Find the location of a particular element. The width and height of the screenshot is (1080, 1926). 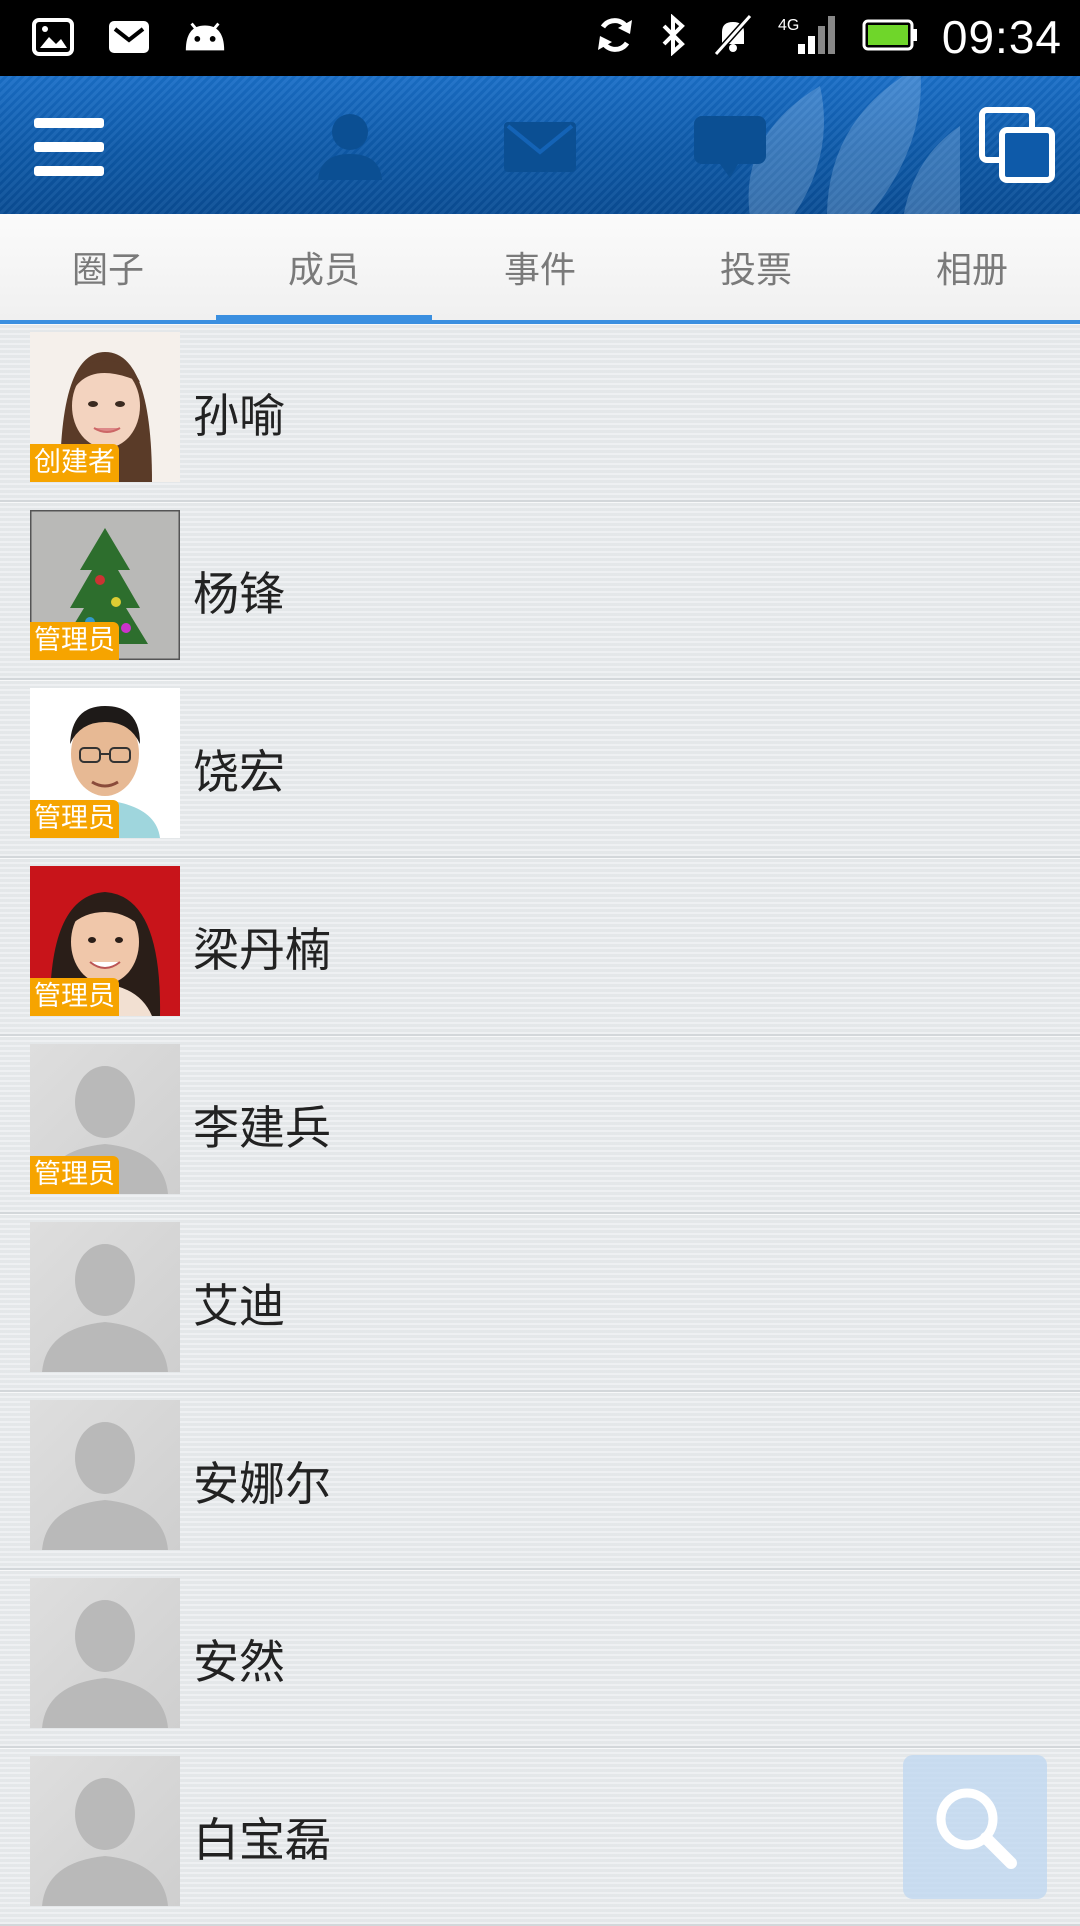

tab-albums: 相册 is located at coordinates (972, 267).